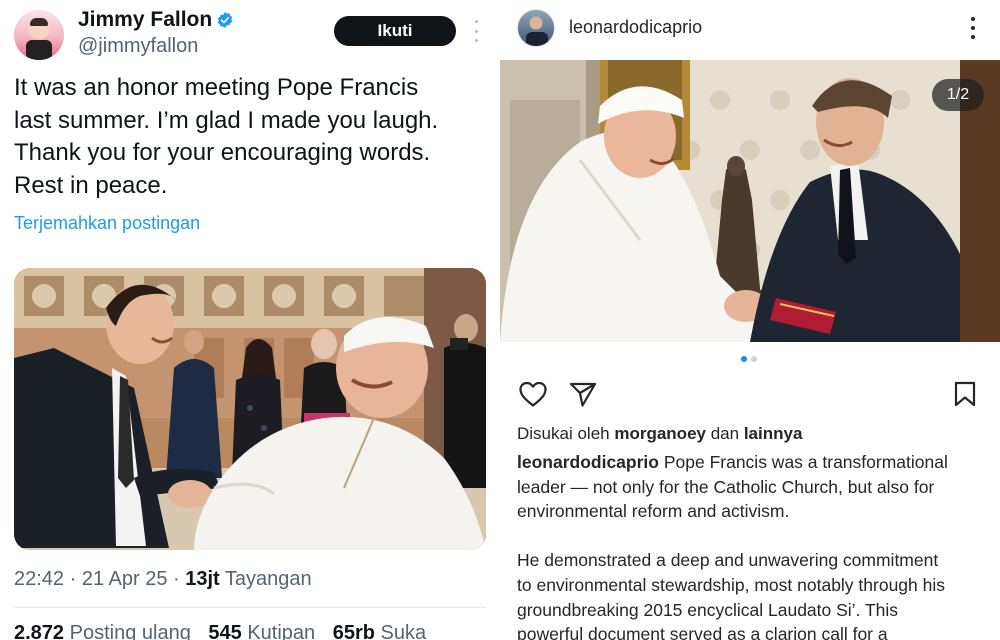 This screenshot has height=640, width=1000. I want to click on send-icon, so click(583, 394).